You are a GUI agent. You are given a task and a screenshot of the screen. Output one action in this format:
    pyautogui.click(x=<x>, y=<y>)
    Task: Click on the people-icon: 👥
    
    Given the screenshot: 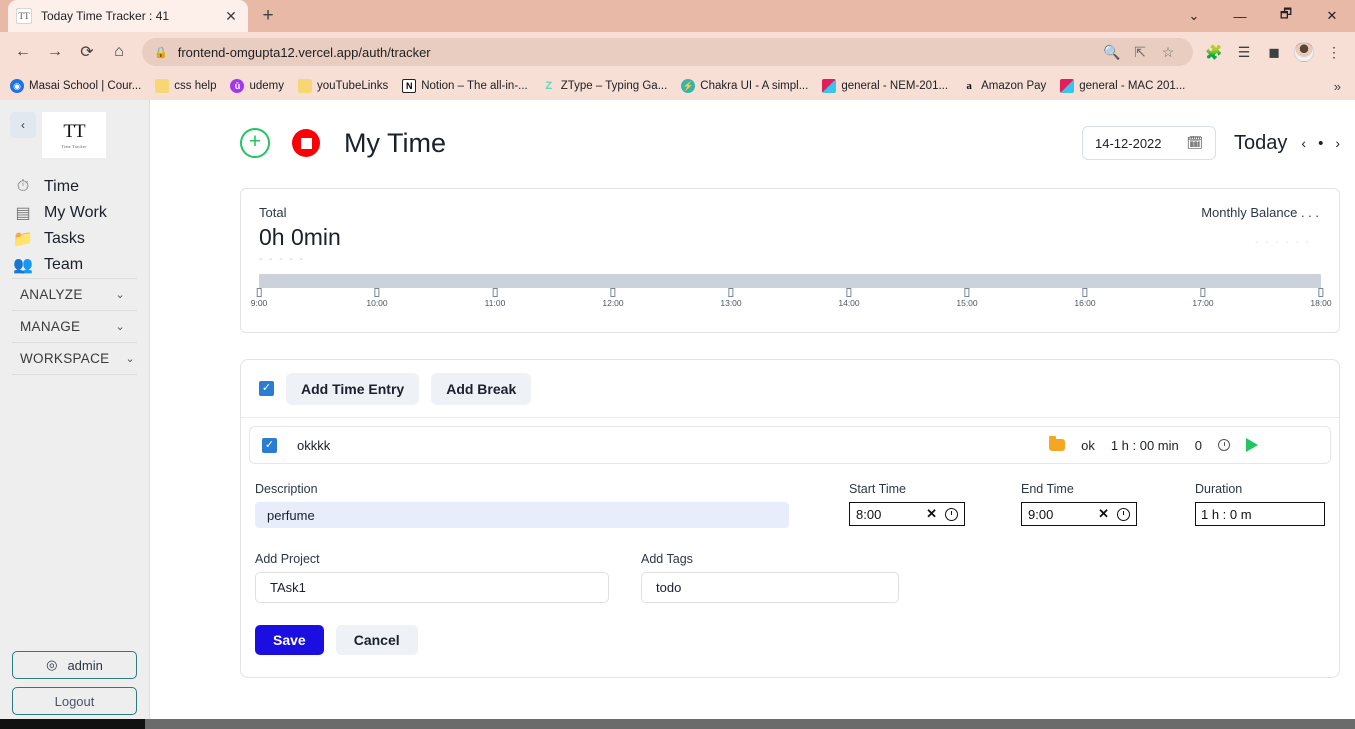 What is the action you would take?
    pyautogui.click(x=23, y=265)
    